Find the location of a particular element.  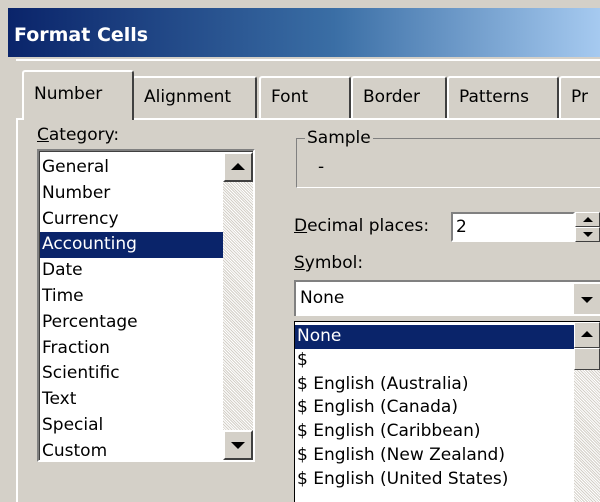

symbol-dropdown-button is located at coordinates (586, 298).